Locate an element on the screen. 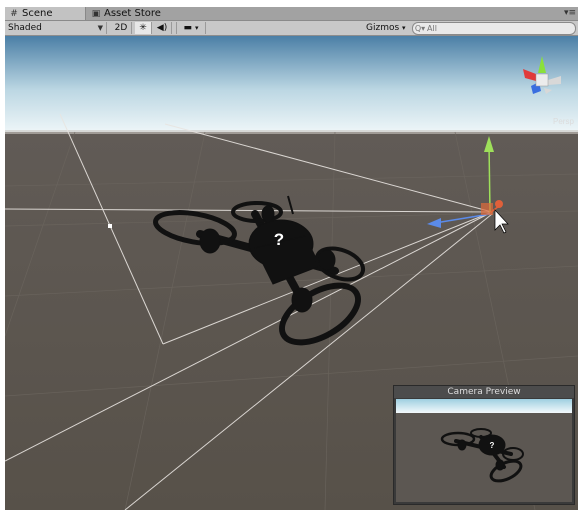 The height and width of the screenshot is (510, 578). image-icon: ▬ is located at coordinates (188, 28).